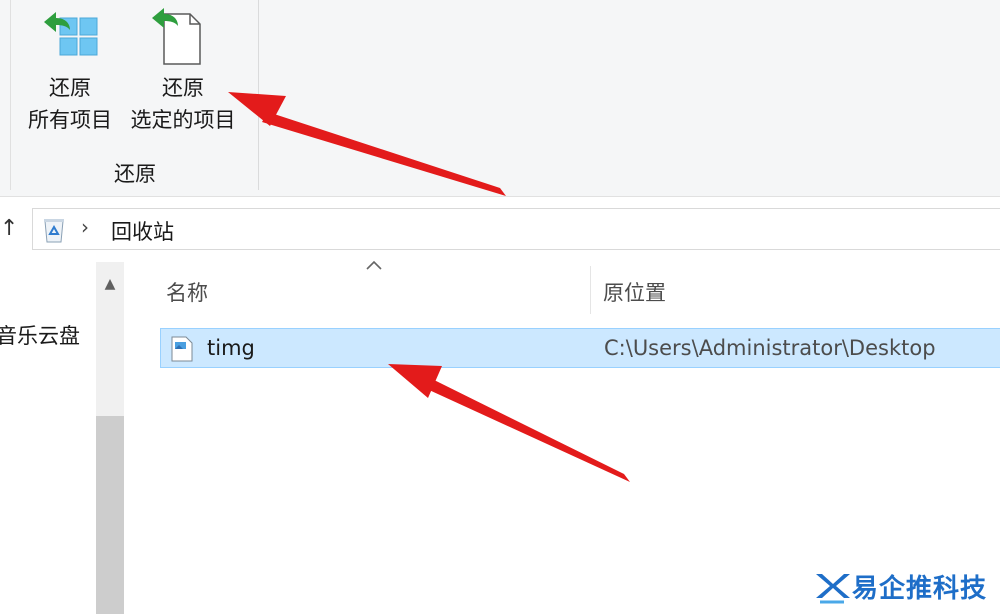 Image resolution: width=1000 pixels, height=614 pixels. Describe the element at coordinates (183, 75) in the screenshot. I see `restore-selected-button: 还原 选定的项目` at that location.